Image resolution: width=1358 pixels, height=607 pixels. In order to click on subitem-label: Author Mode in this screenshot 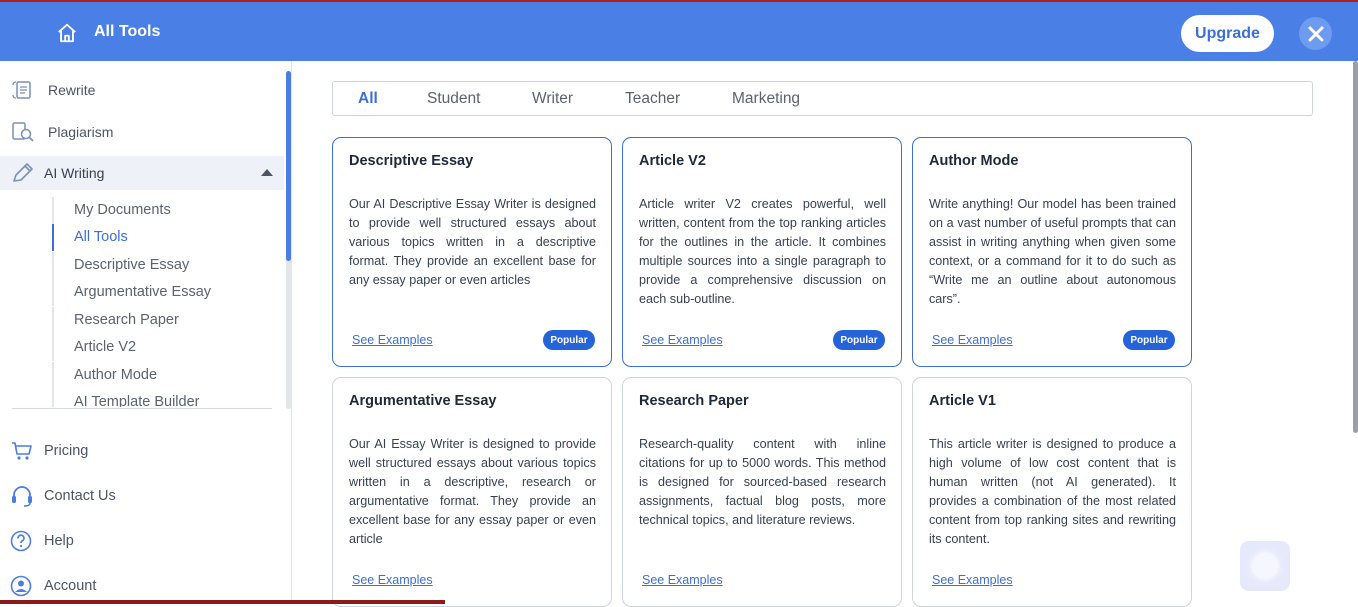, I will do `click(116, 375)`.